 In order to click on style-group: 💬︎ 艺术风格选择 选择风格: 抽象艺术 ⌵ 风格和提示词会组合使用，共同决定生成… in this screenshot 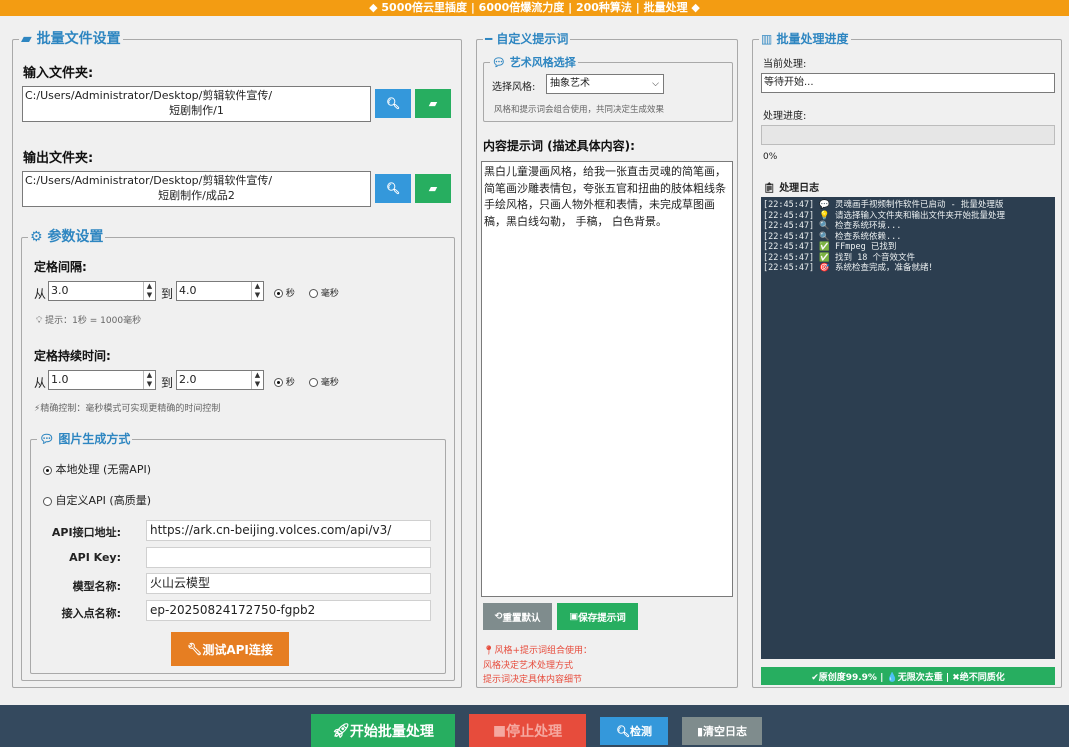, I will do `click(608, 88)`.